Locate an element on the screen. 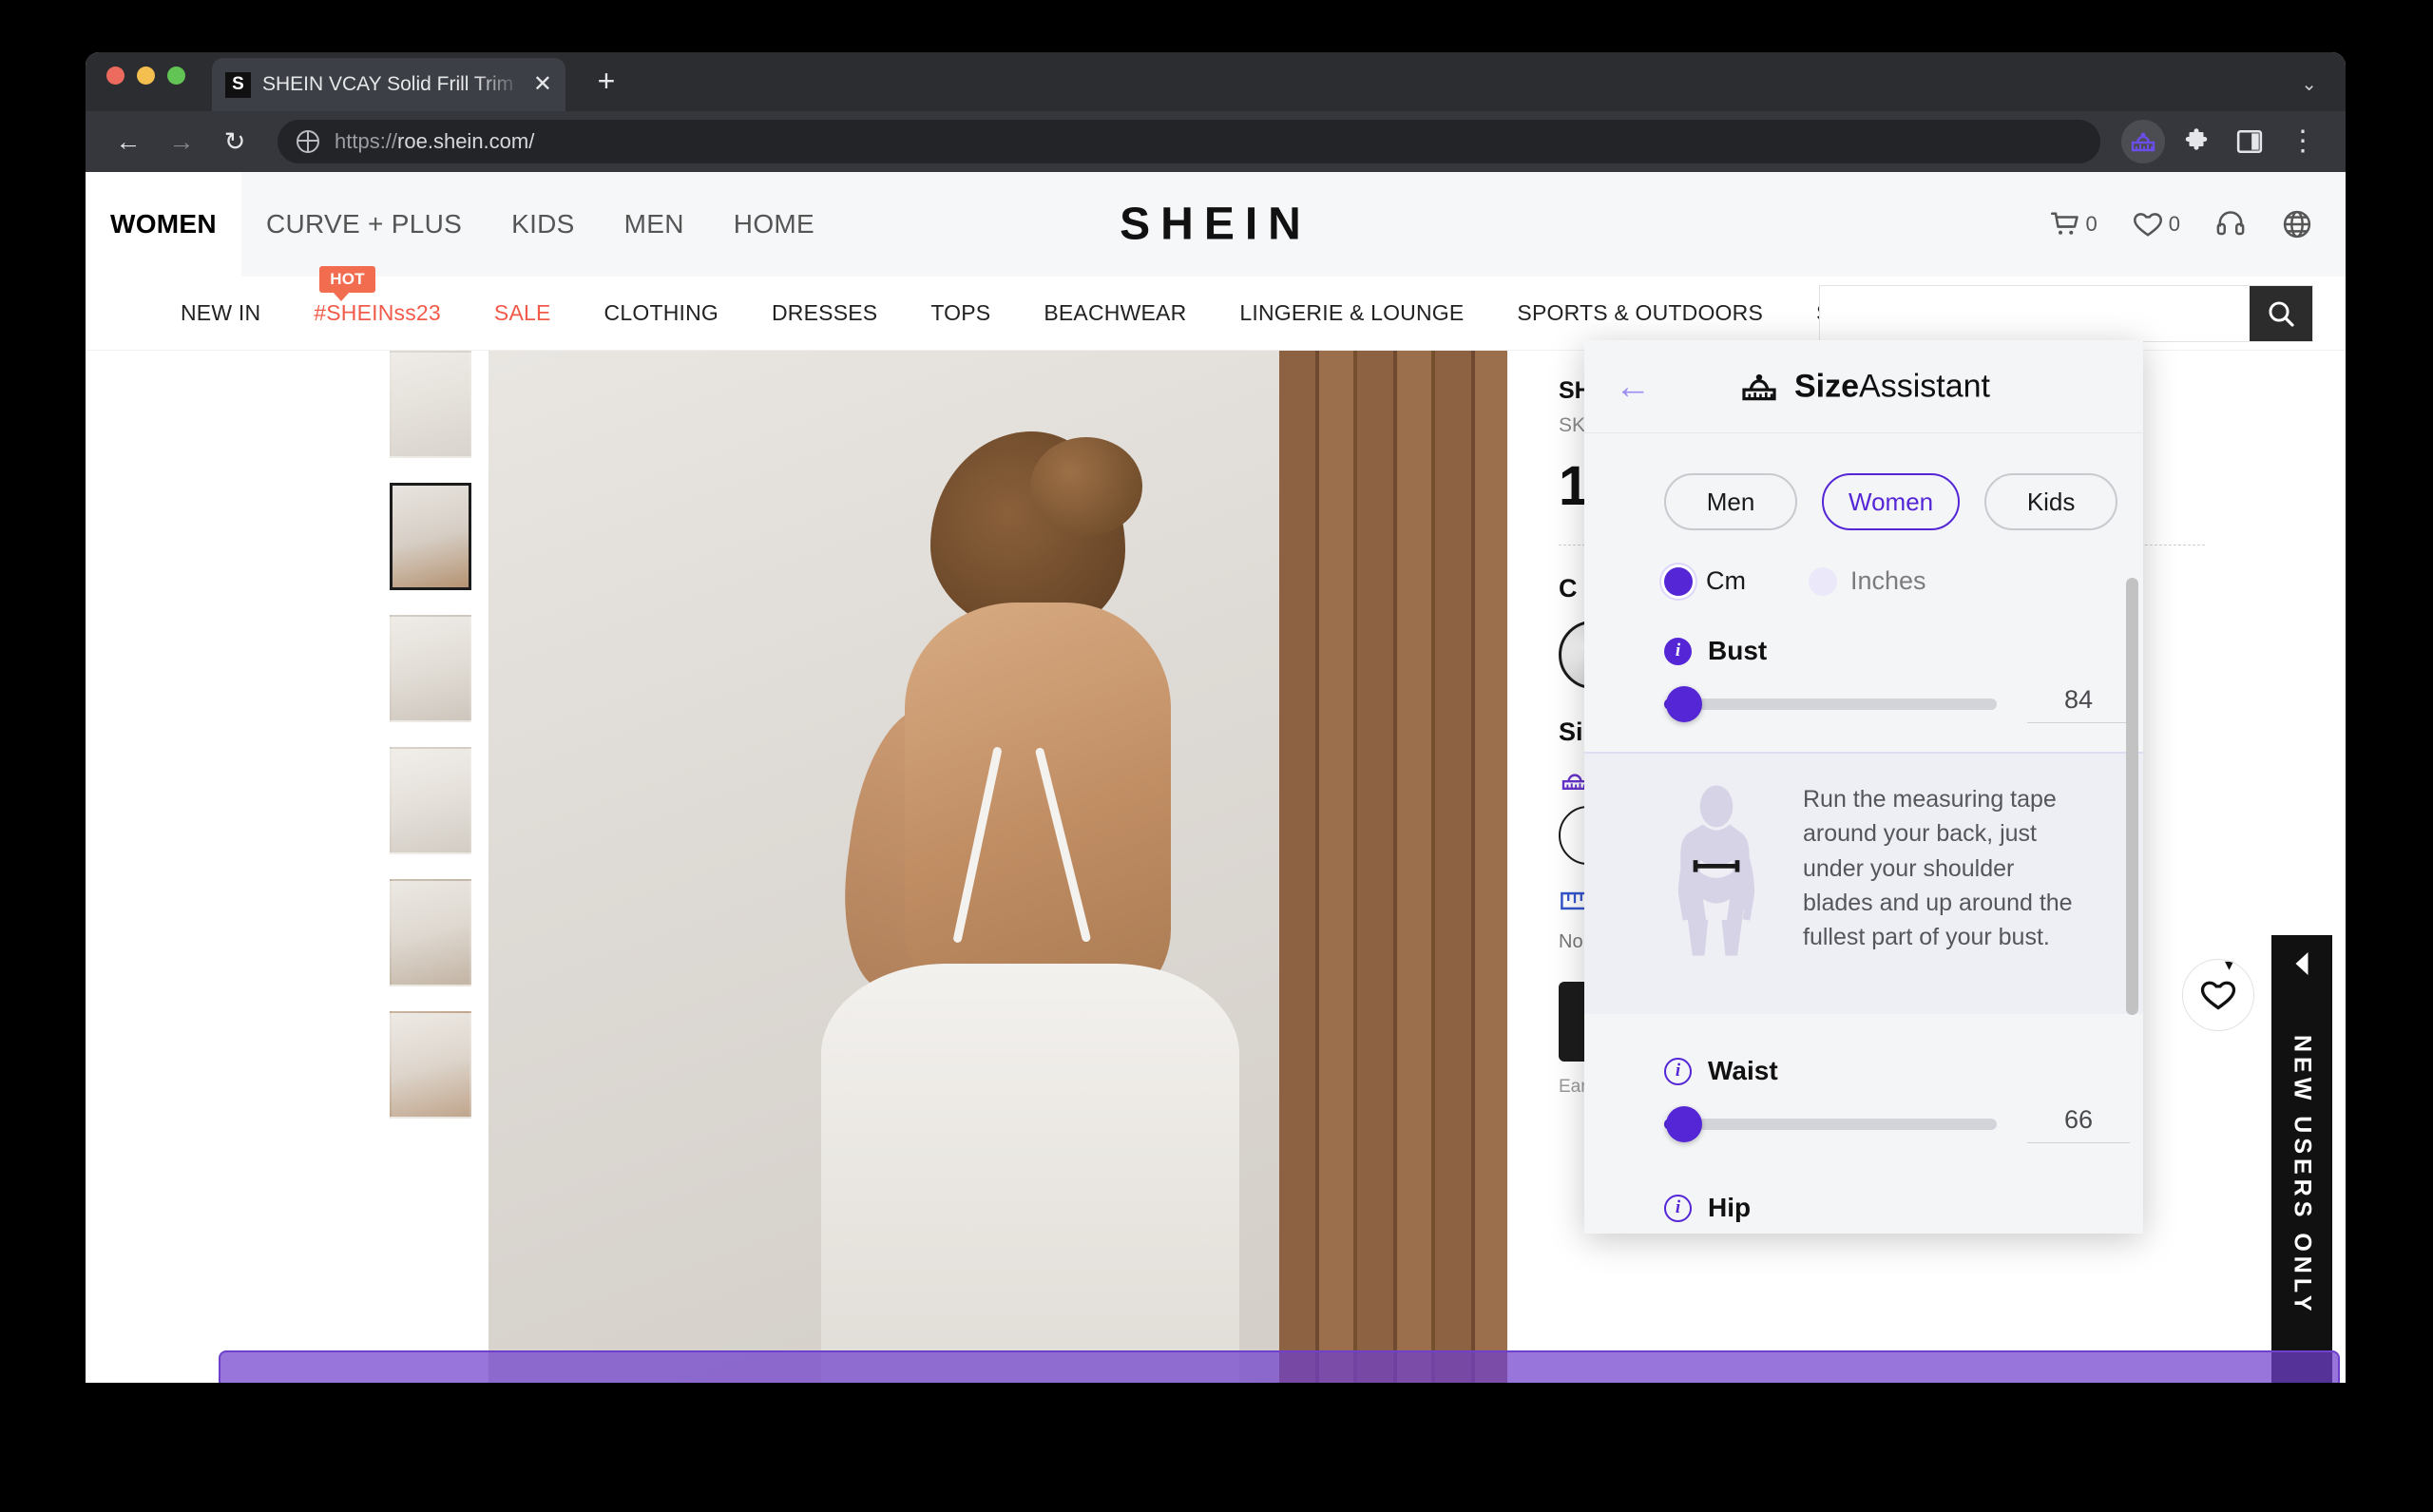 Image resolution: width=2433 pixels, height=1512 pixels. gender-option-kids: Kids is located at coordinates (2051, 501).